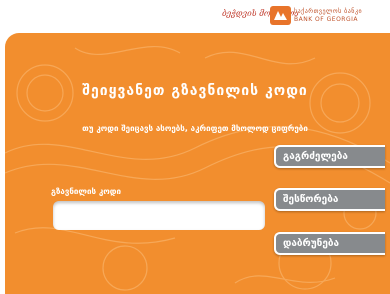 The height and width of the screenshot is (294, 390). I want to click on correct-button: შესწორება, so click(329, 199).